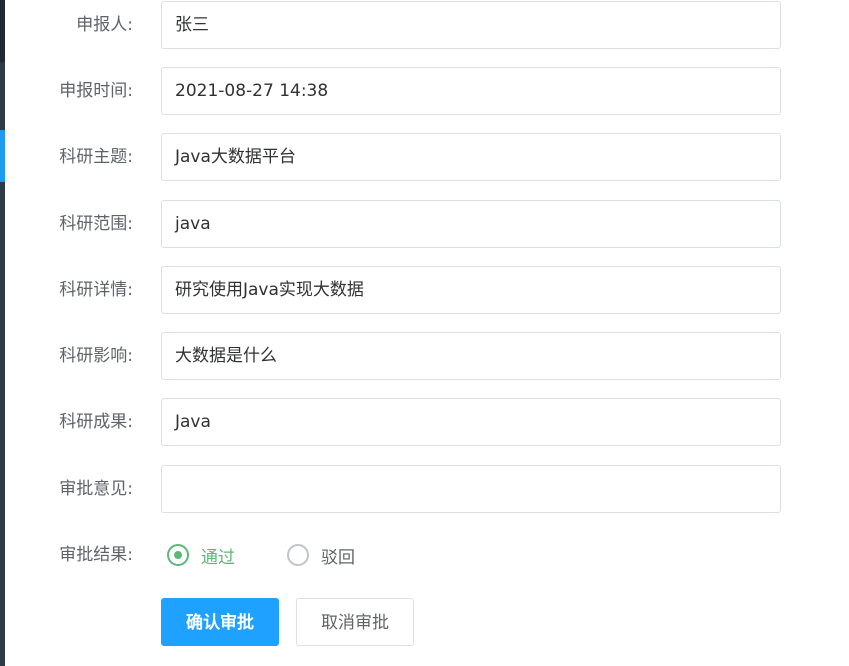  What do you see at coordinates (96, 290) in the screenshot?
I see `details-label: 科研详情:` at bounding box center [96, 290].